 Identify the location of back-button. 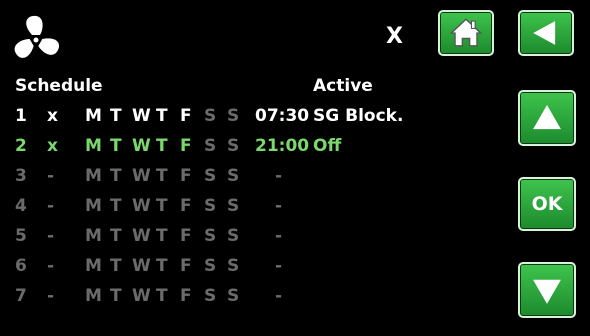
(546, 33).